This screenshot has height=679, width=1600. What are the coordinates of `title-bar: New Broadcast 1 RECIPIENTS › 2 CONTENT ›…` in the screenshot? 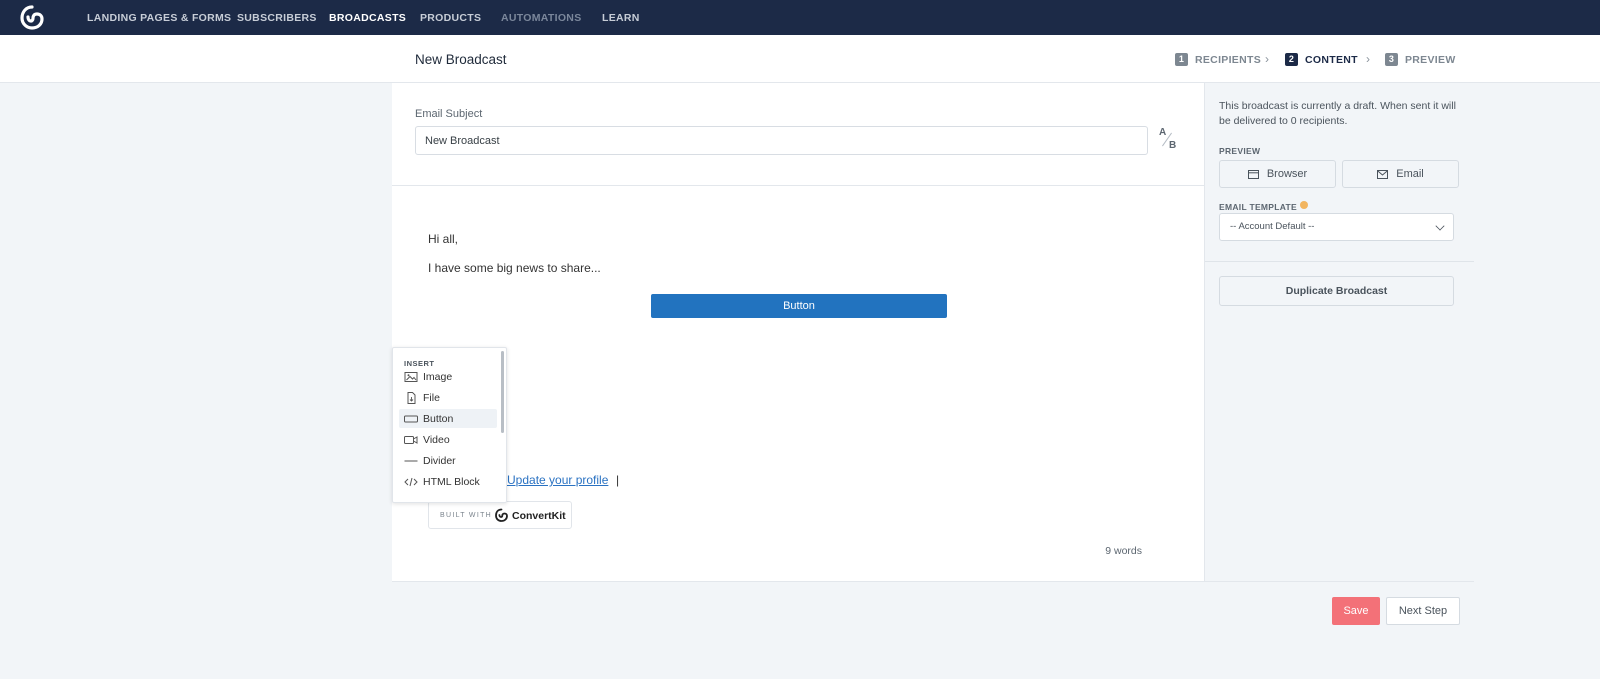 It's located at (800, 59).